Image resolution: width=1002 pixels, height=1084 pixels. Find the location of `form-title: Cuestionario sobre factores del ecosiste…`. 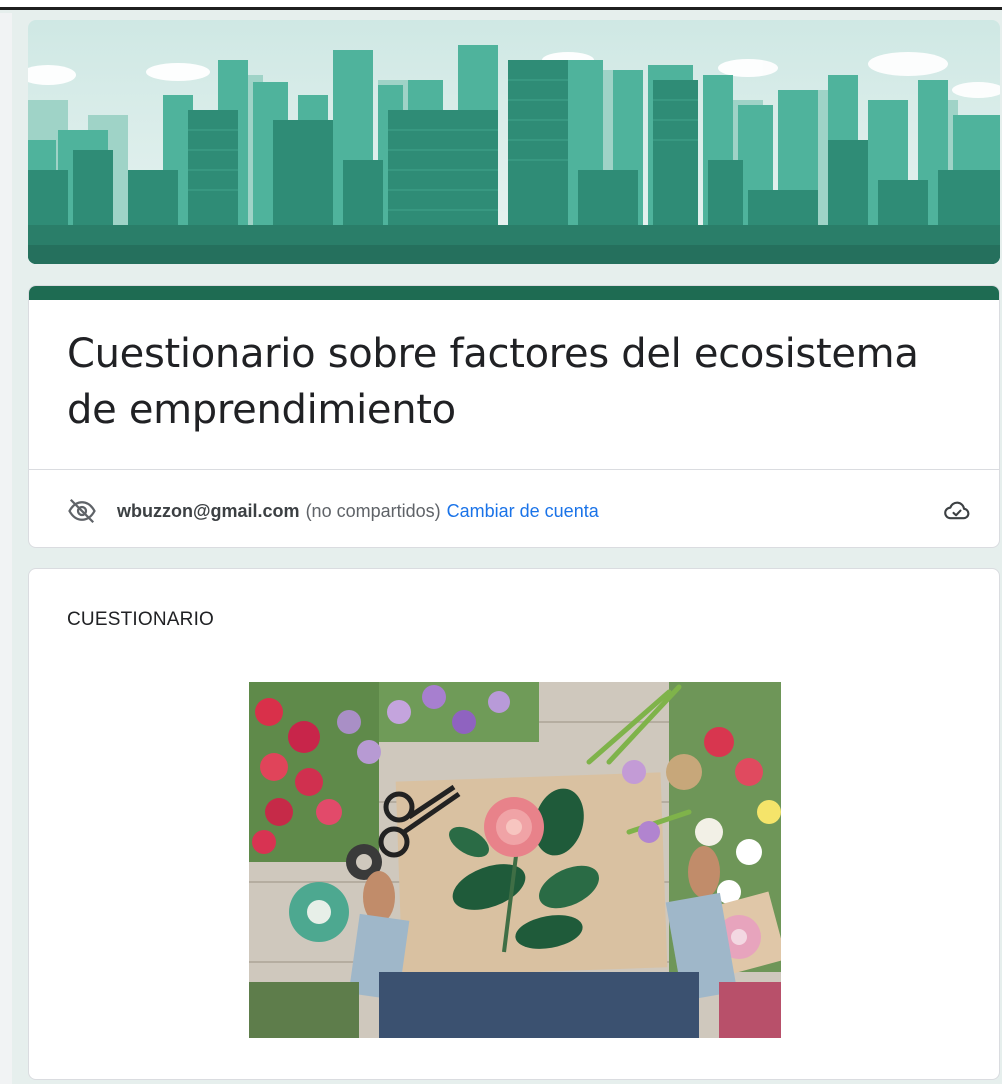

form-title: Cuestionario sobre factores del ecosiste… is located at coordinates (493, 382).